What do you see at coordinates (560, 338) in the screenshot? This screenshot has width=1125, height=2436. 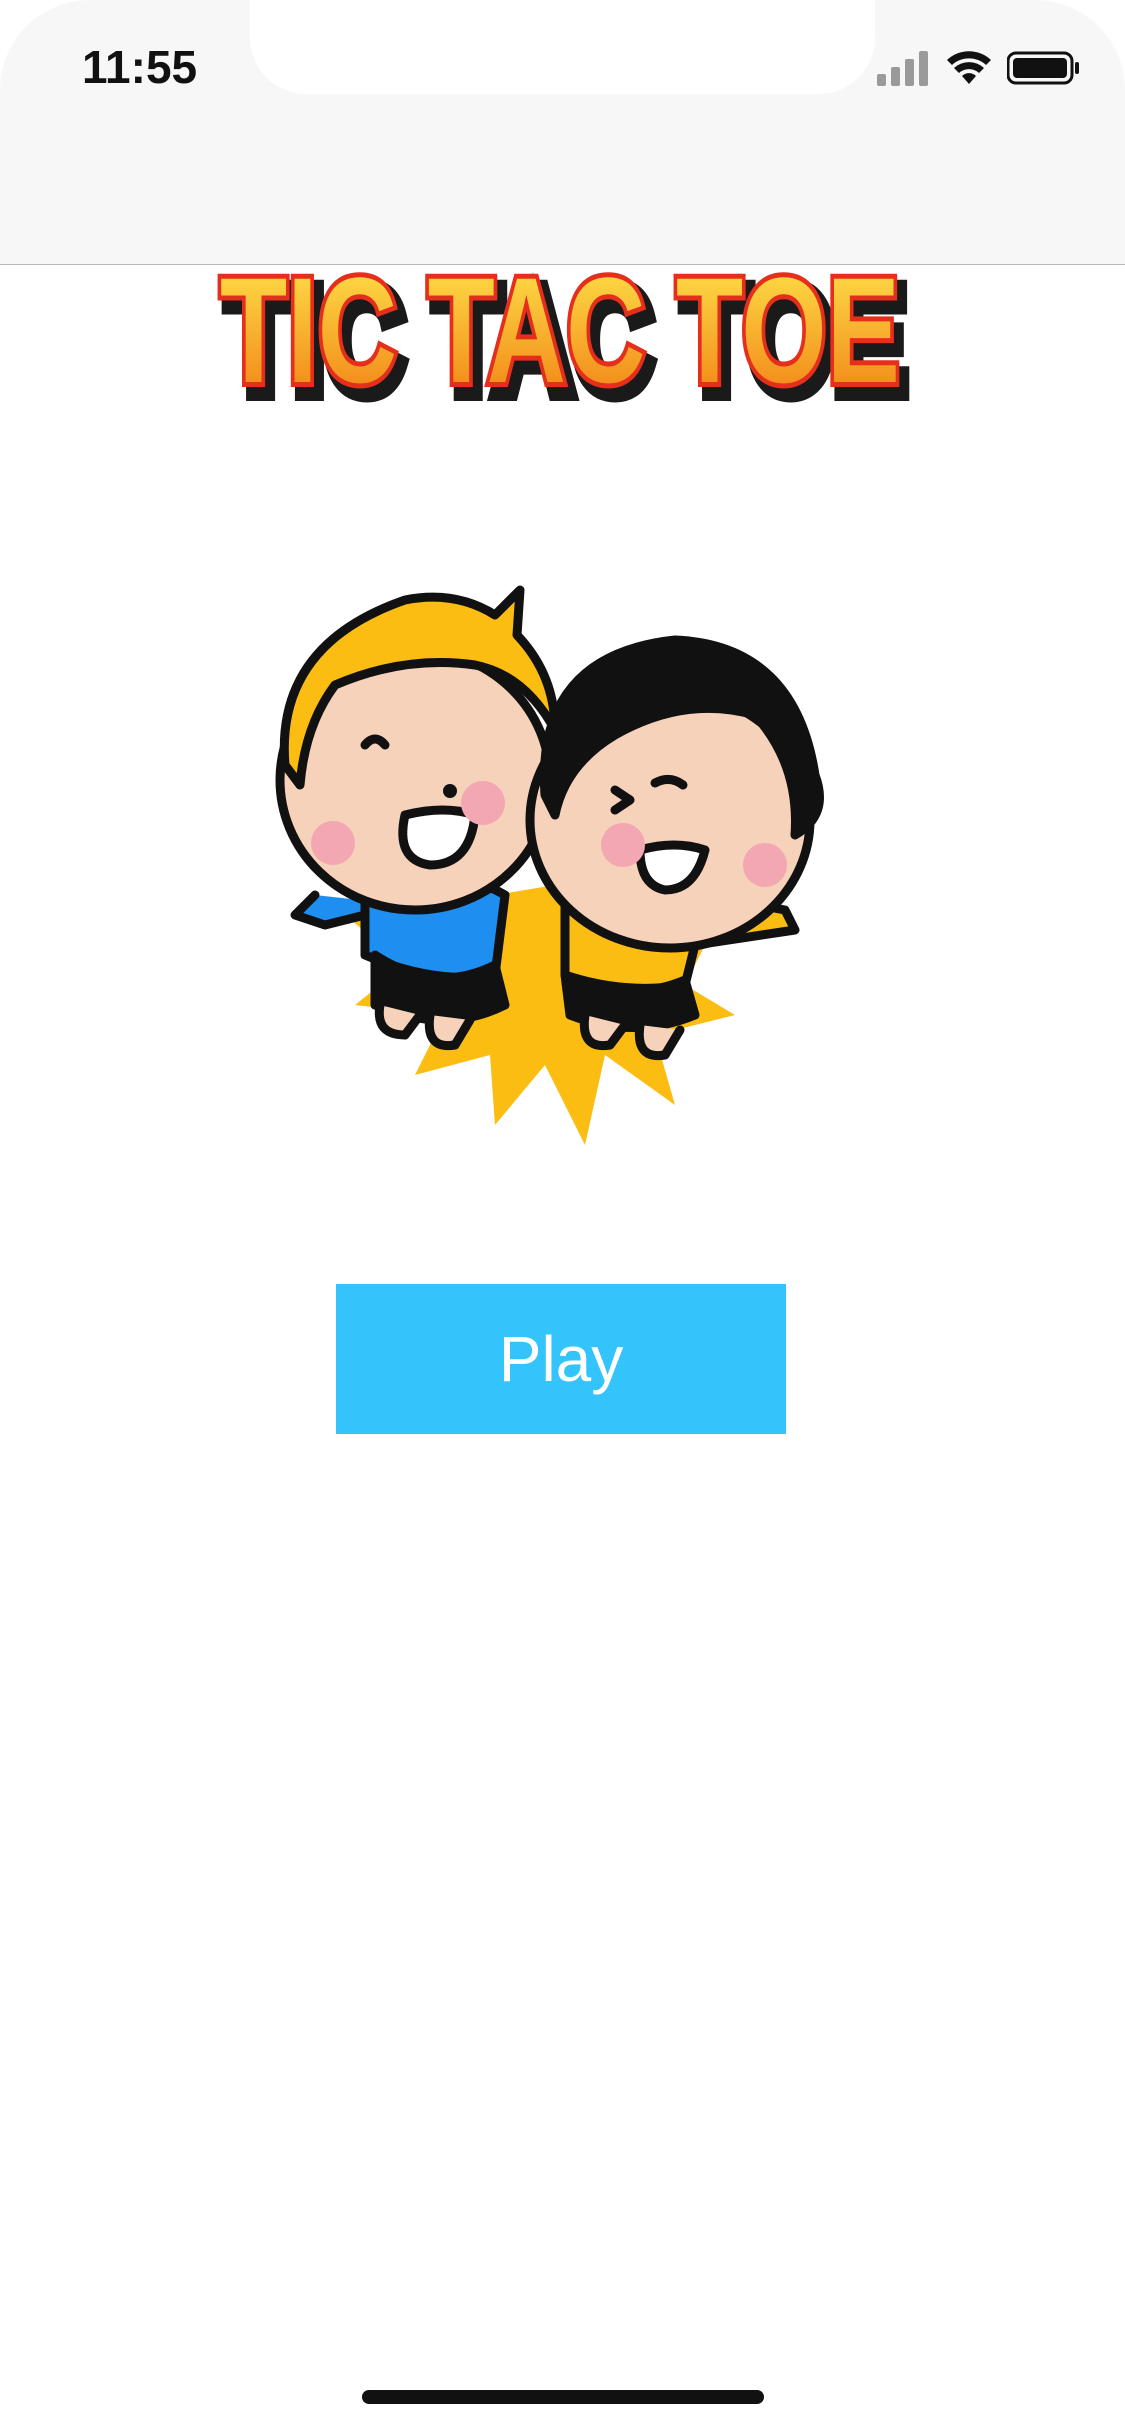 I see `logo-fill: TIC TAC TOE` at bounding box center [560, 338].